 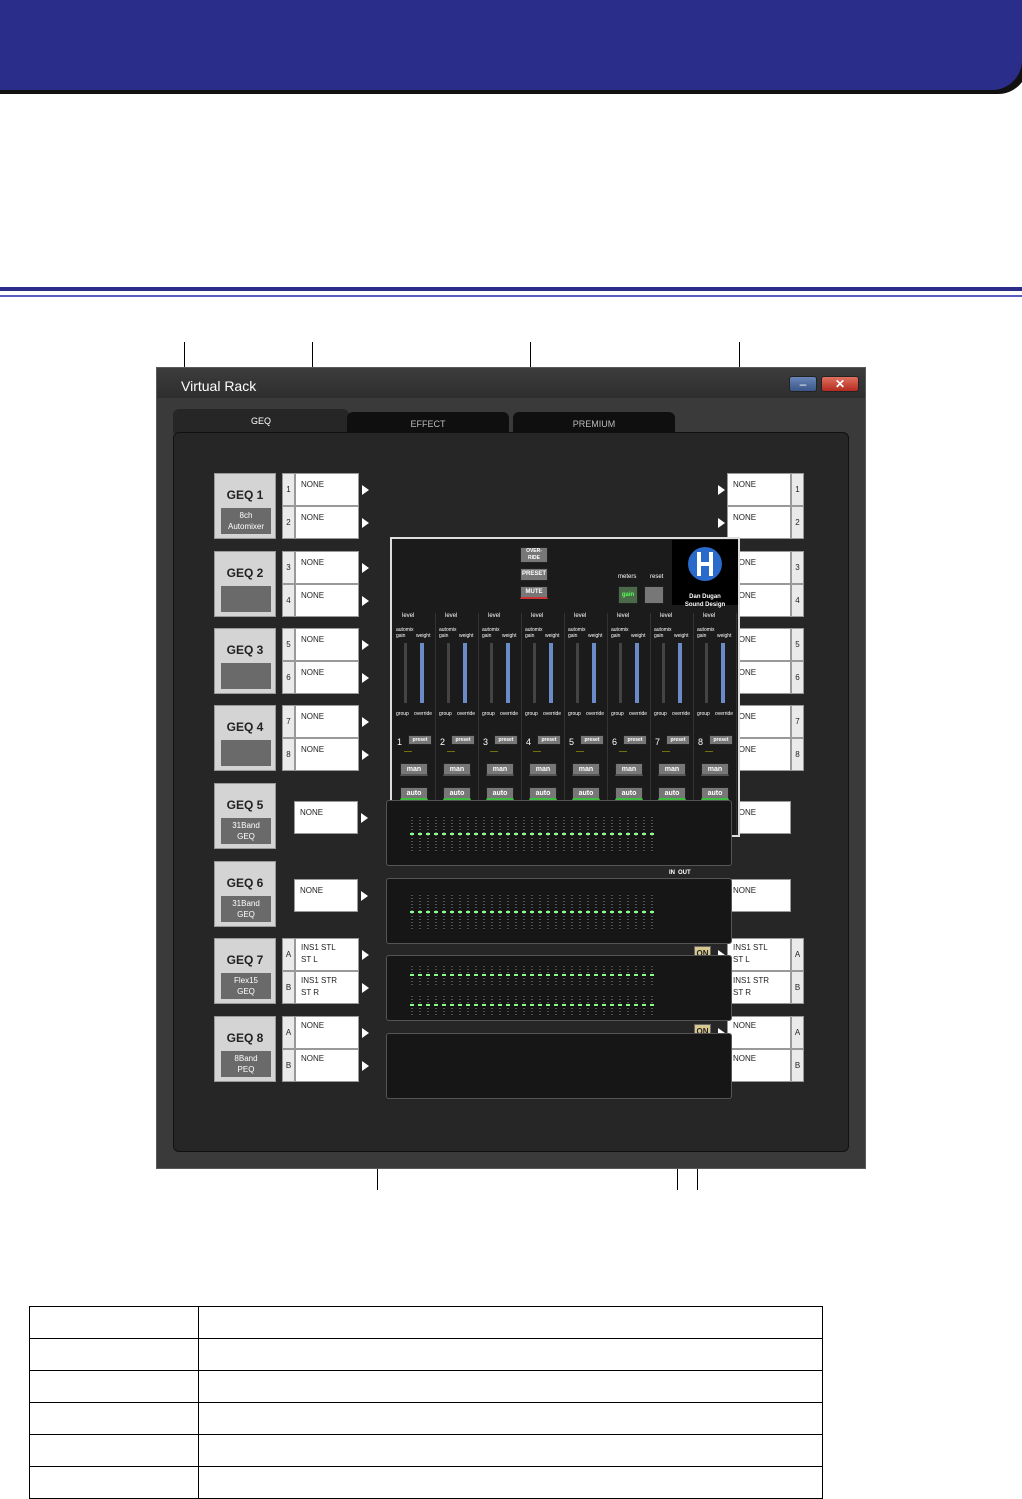 I want to click on rack-tile-3: GEQ 3, so click(x=245, y=661).